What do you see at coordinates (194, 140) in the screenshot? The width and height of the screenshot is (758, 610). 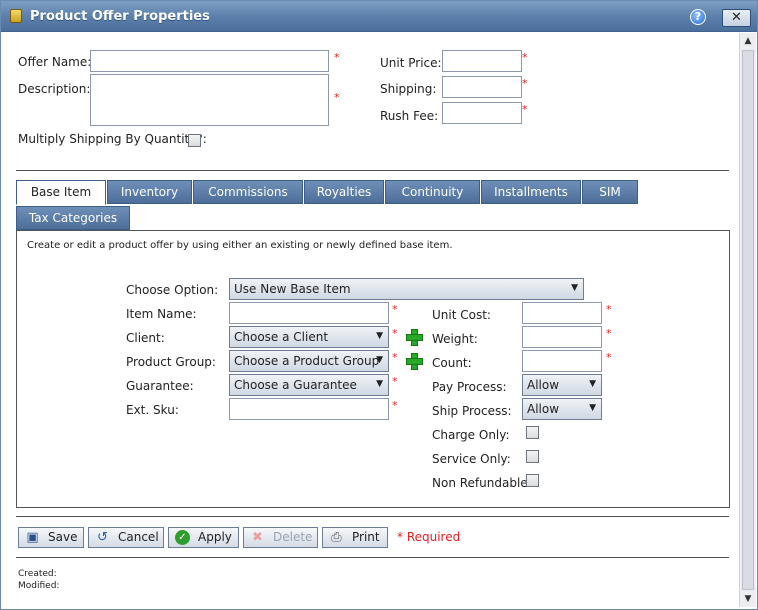 I see `multiply-shipping-checkbox` at bounding box center [194, 140].